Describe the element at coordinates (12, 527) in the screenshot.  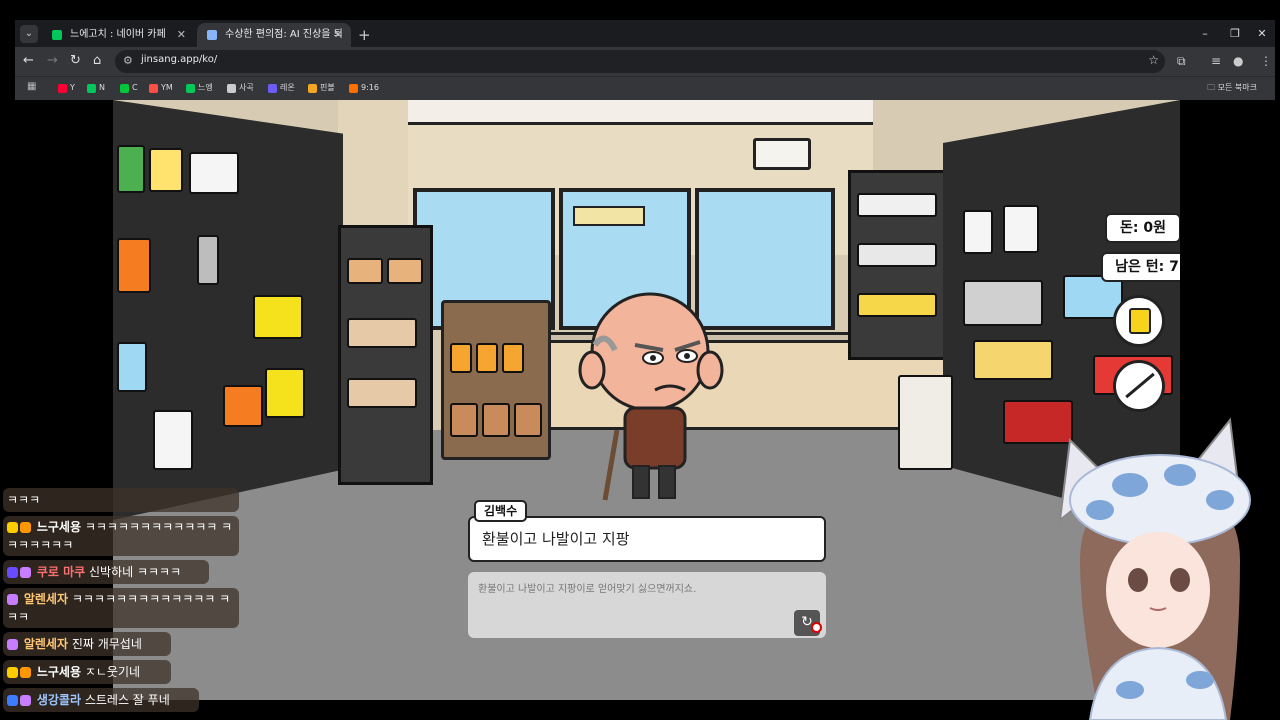
I see `fan-badge-icon` at that location.